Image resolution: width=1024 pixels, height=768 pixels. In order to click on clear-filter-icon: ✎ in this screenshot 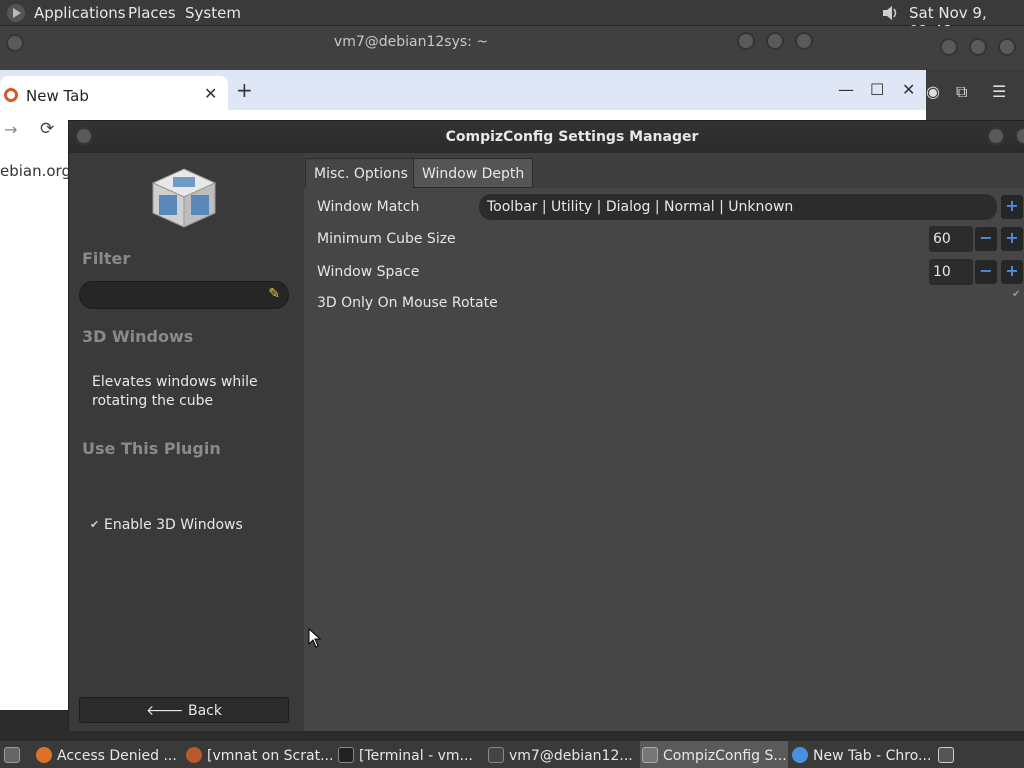, I will do `click(274, 294)`.